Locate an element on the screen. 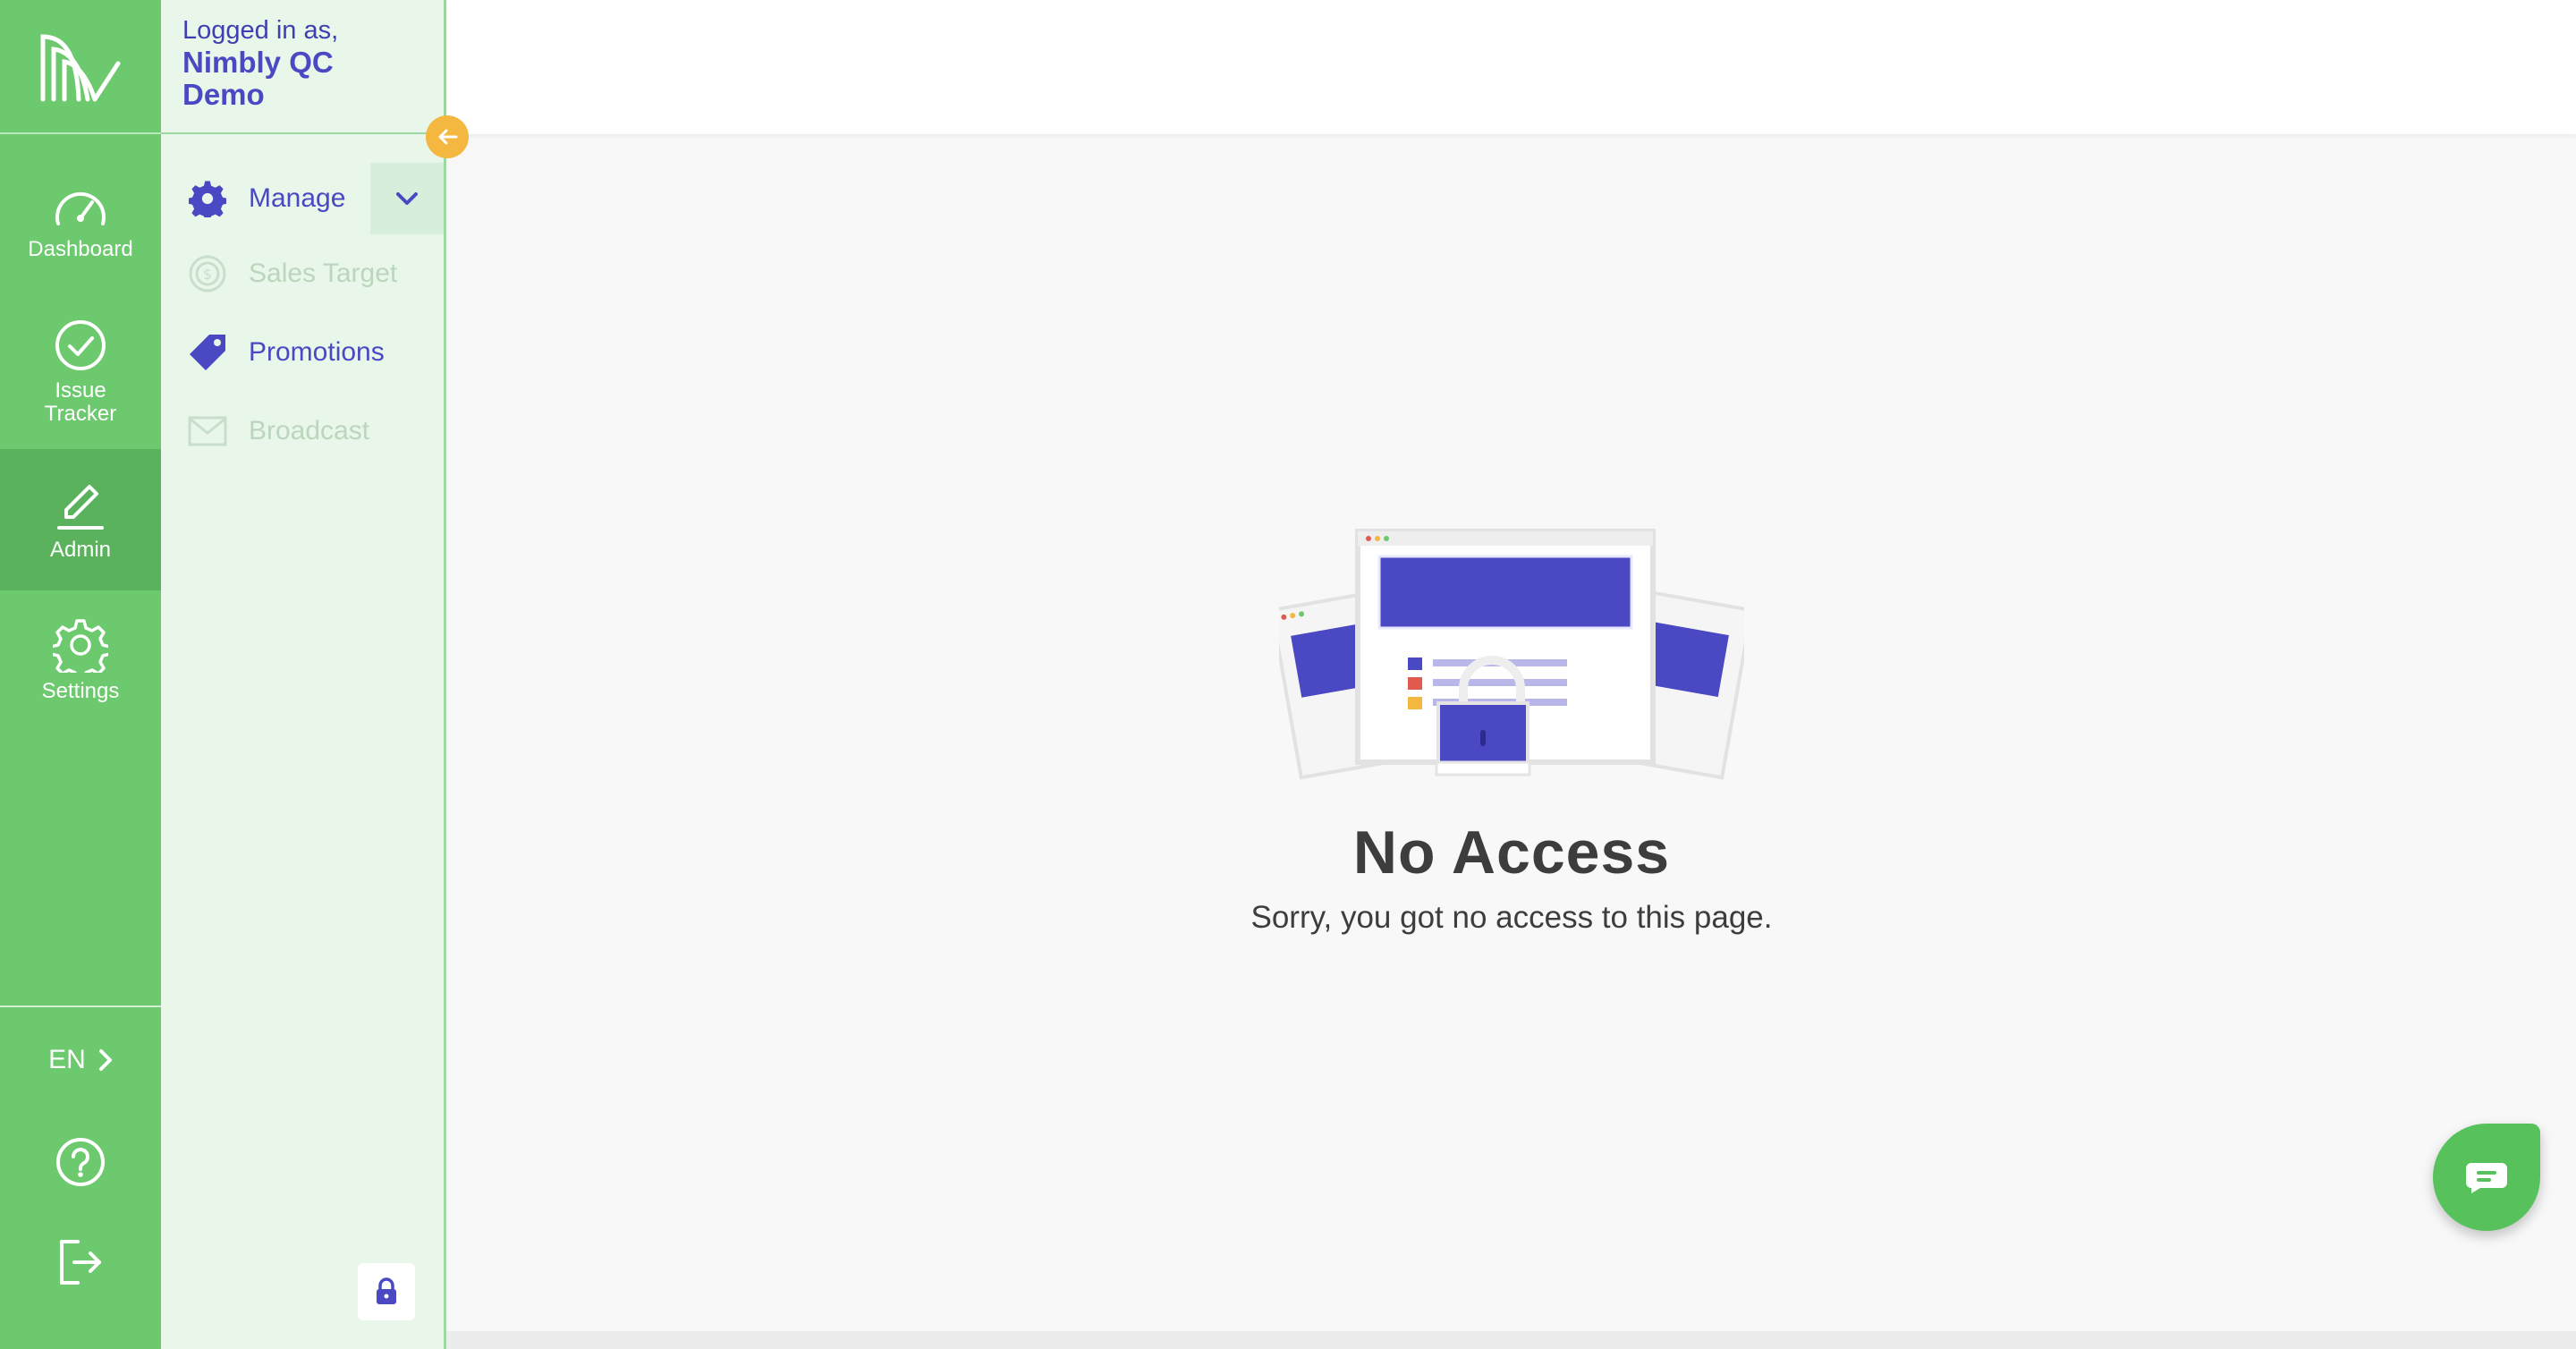  speedometer-icon is located at coordinates (80, 208).